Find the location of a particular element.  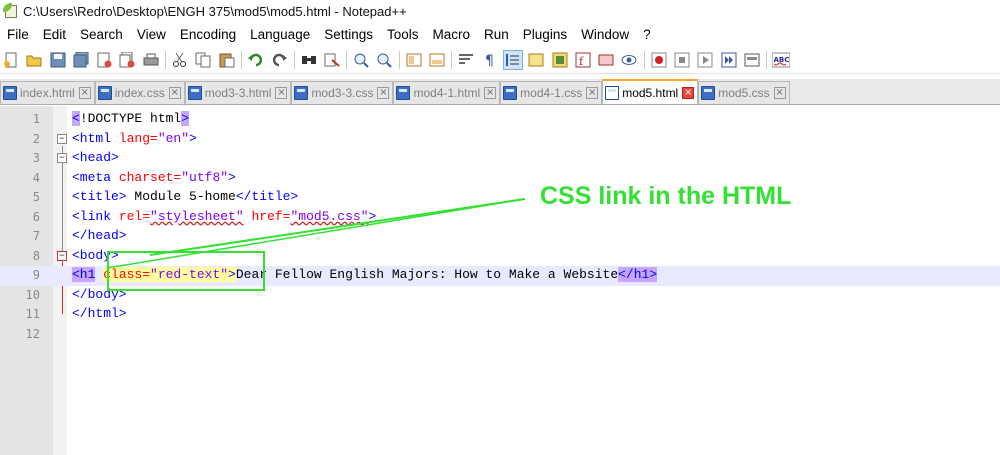

tag: </head> is located at coordinates (99, 235).